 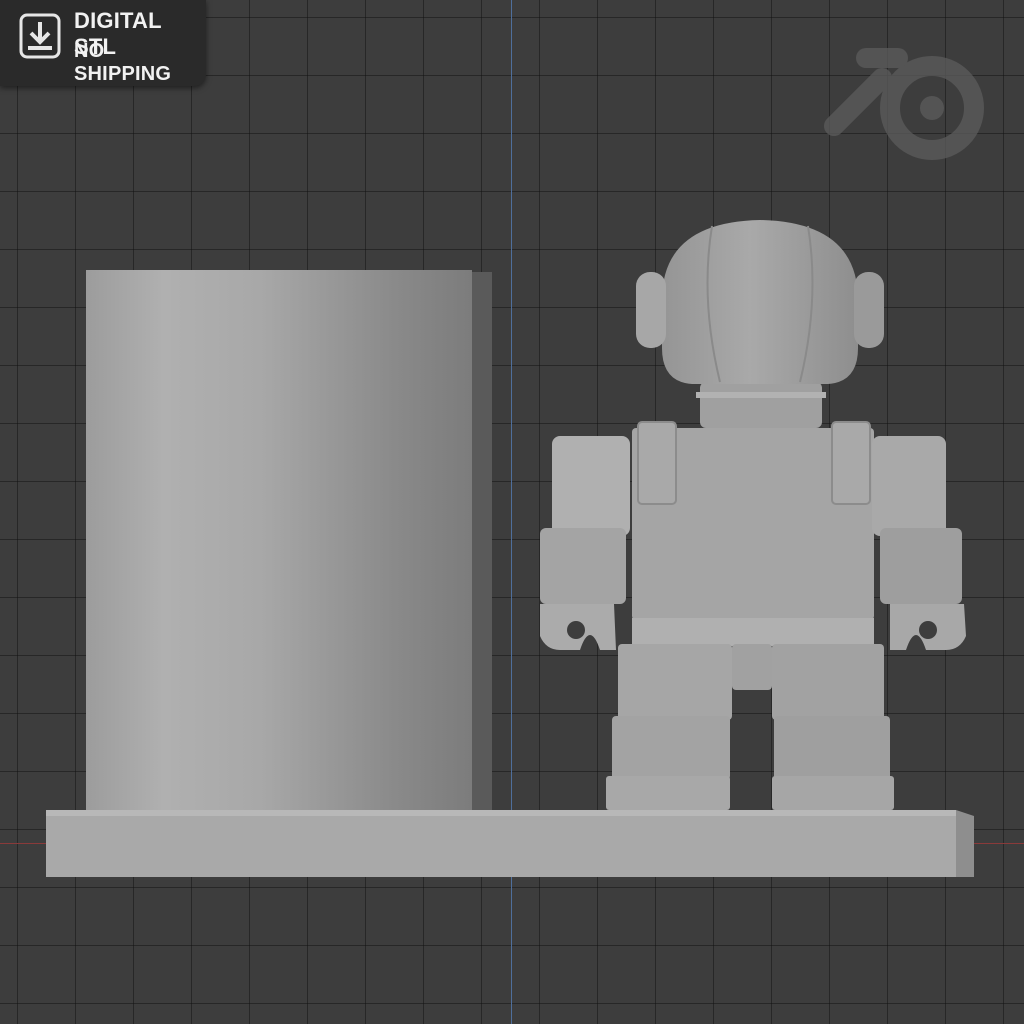 What do you see at coordinates (510, 843) in the screenshot?
I see `base-plate` at bounding box center [510, 843].